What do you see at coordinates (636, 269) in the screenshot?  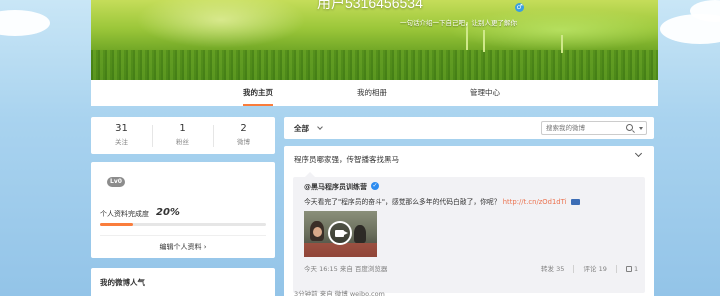 I see `like-count: 1` at bounding box center [636, 269].